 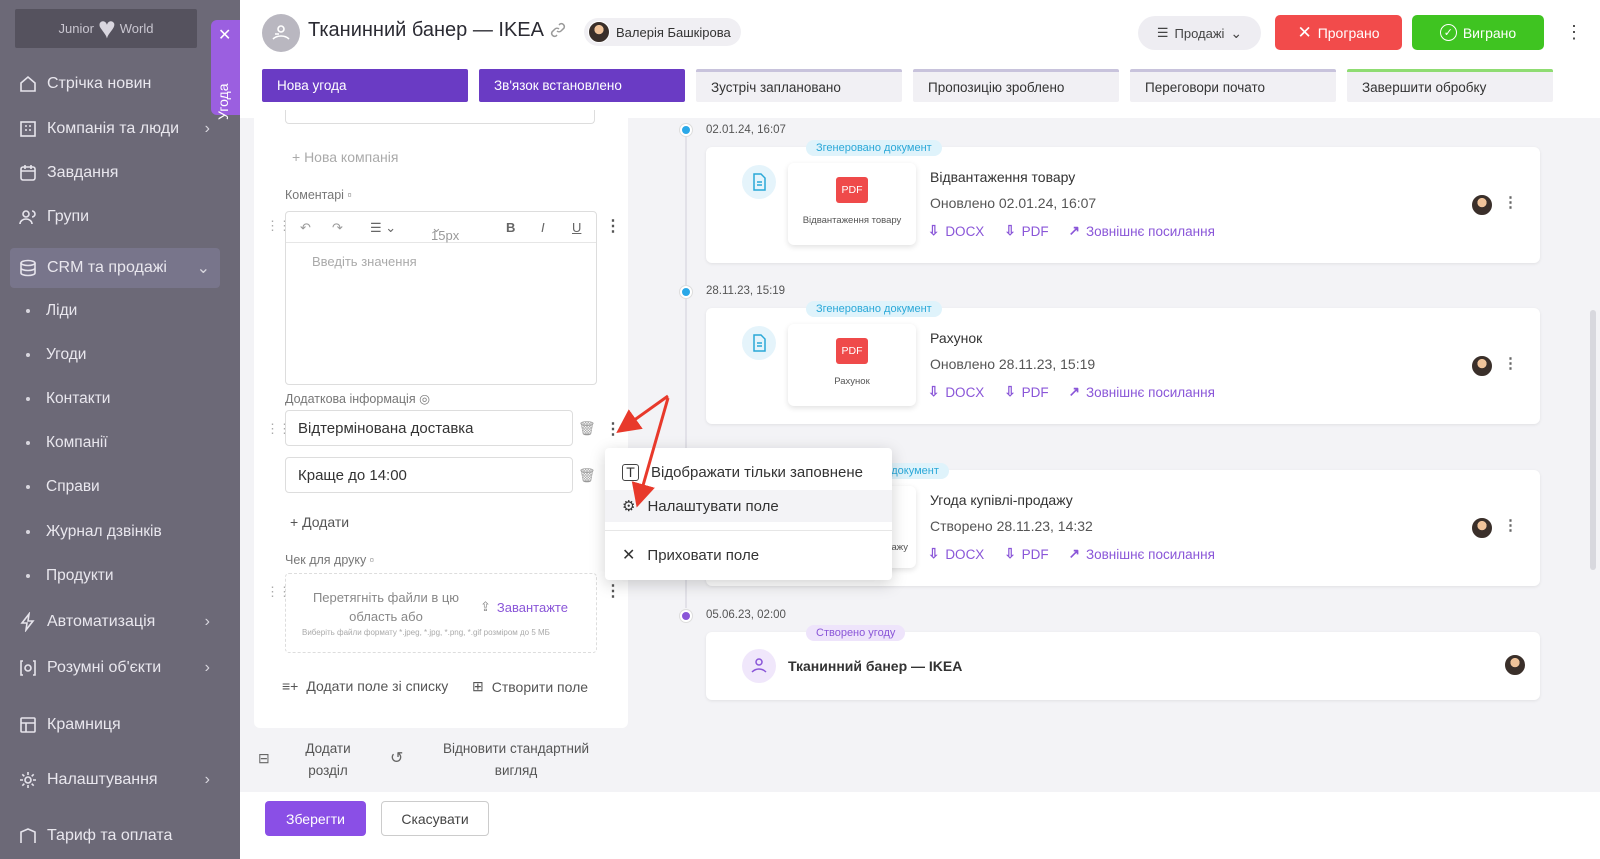 I want to click on font-size-select: 15px ⌄, so click(x=445, y=231).